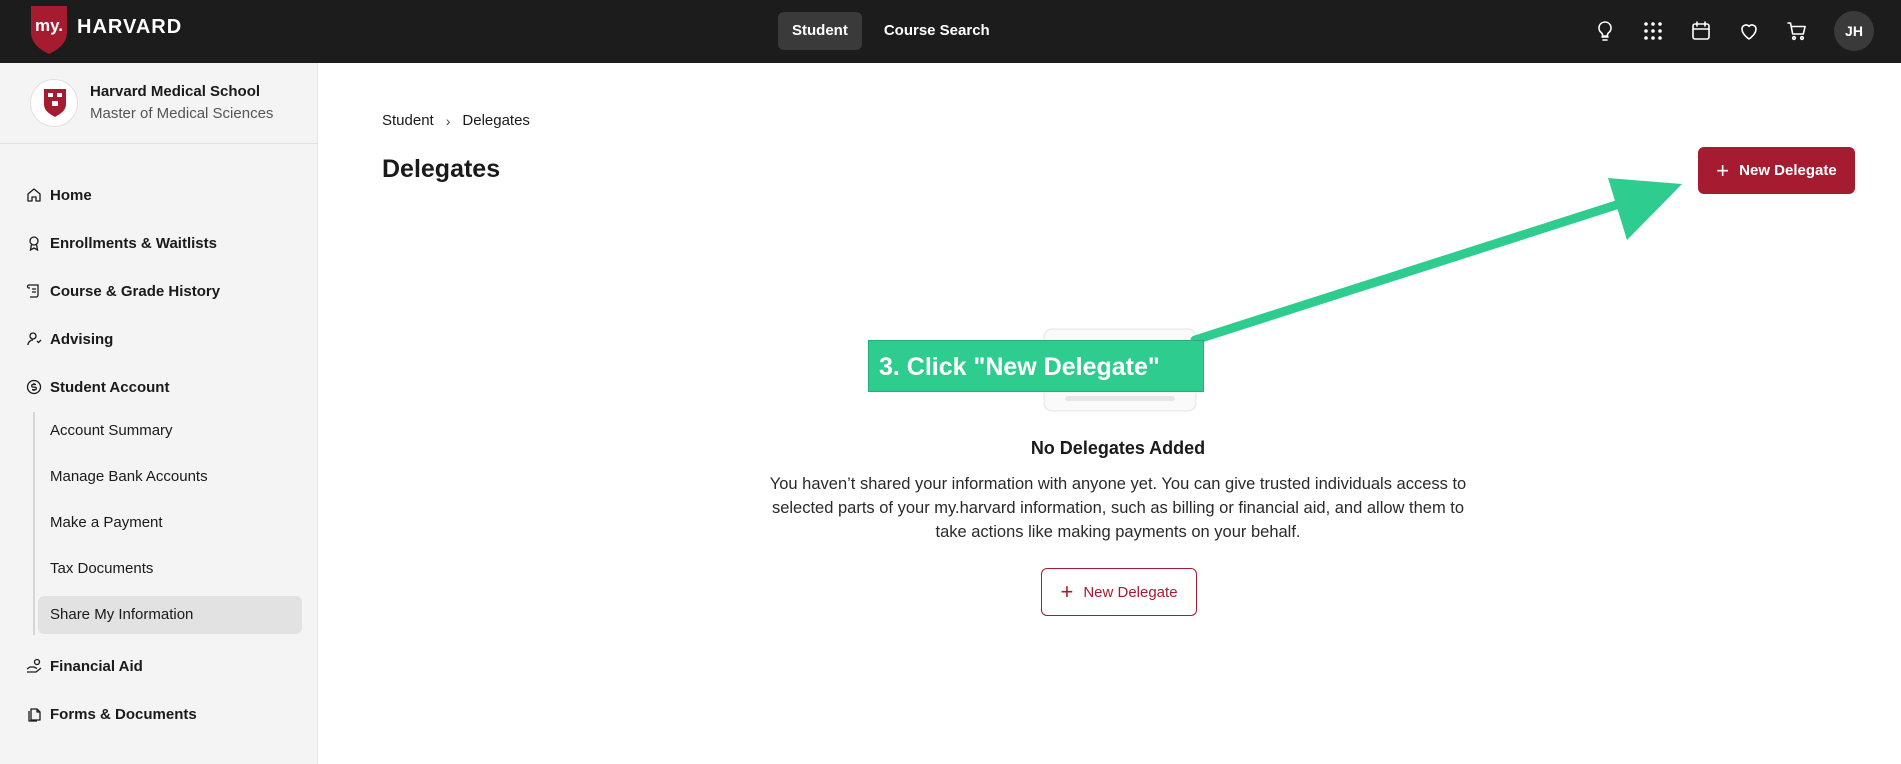 The height and width of the screenshot is (764, 1901). What do you see at coordinates (1605, 31) in the screenshot?
I see `lightbulb-icon` at bounding box center [1605, 31].